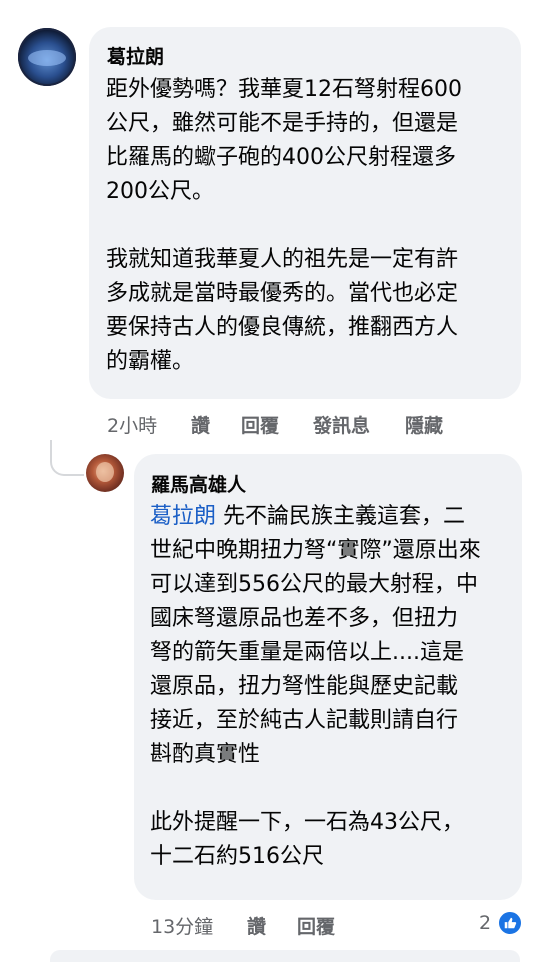 The width and height of the screenshot is (540, 962). Describe the element at coordinates (307, 822) in the screenshot. I see `reply-text-line: 此外提醒一下，一石為43公尺，` at that location.